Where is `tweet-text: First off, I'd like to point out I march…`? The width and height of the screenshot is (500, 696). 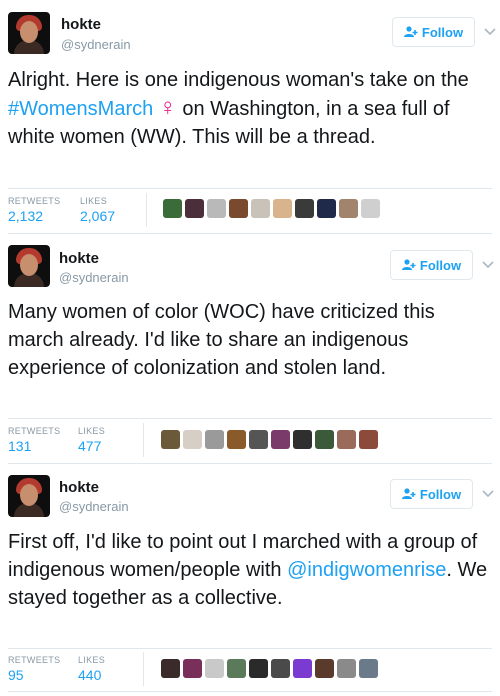
tweet-text: First off, I'd like to point out I march… is located at coordinates (248, 570).